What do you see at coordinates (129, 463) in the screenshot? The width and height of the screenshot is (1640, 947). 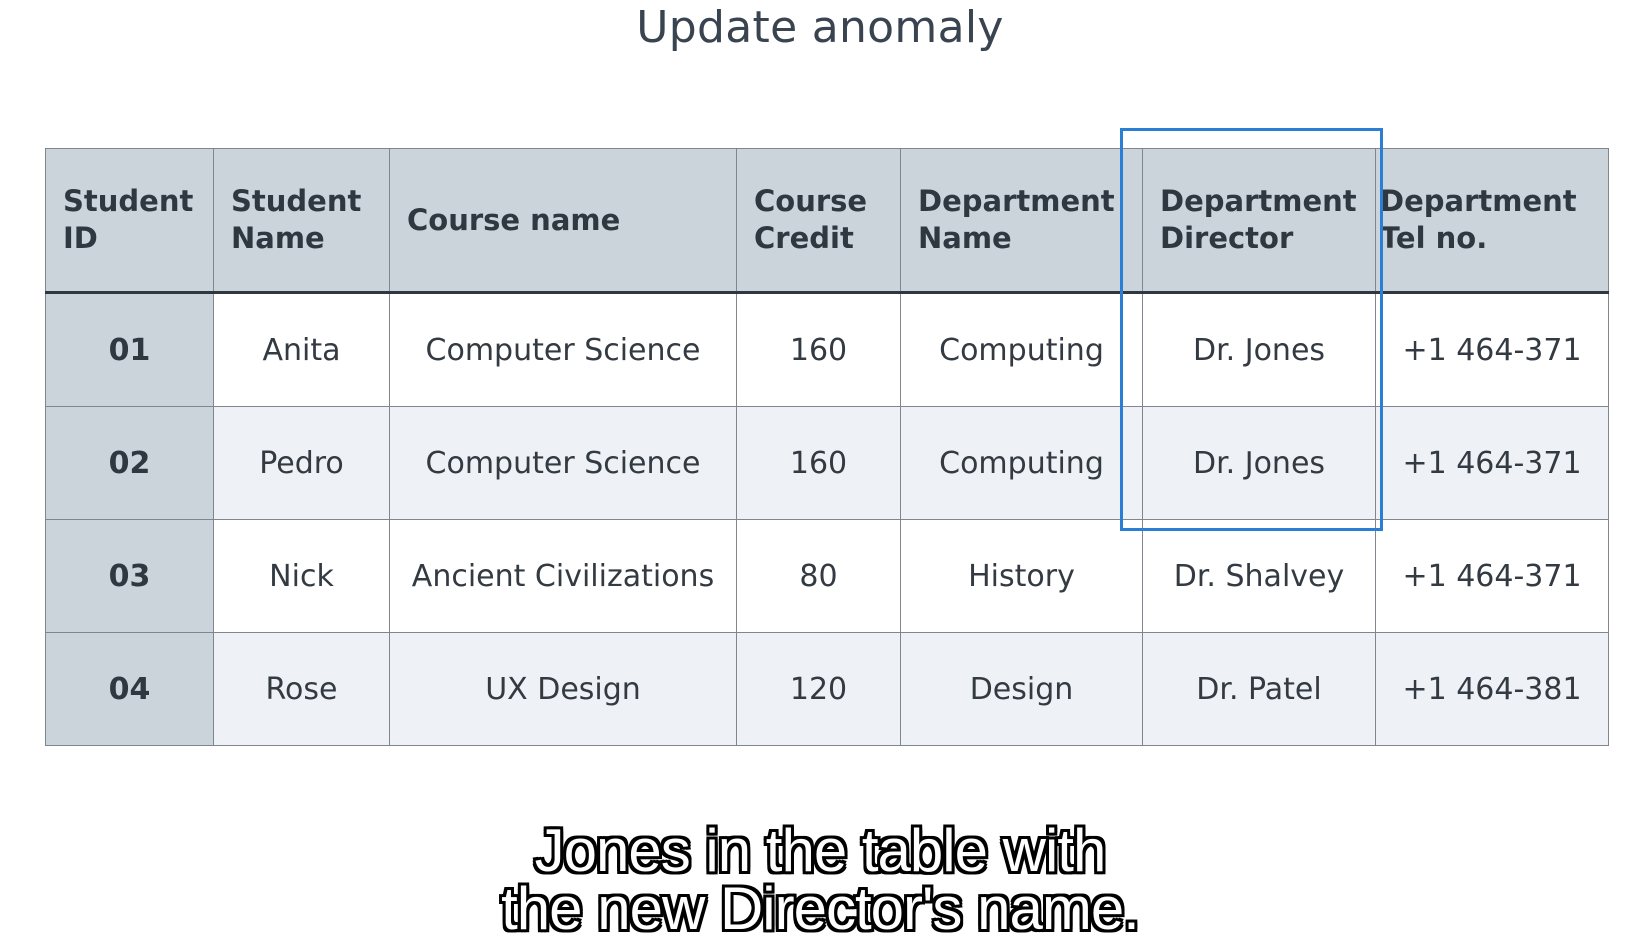 I see `cell-student-id: 02` at bounding box center [129, 463].